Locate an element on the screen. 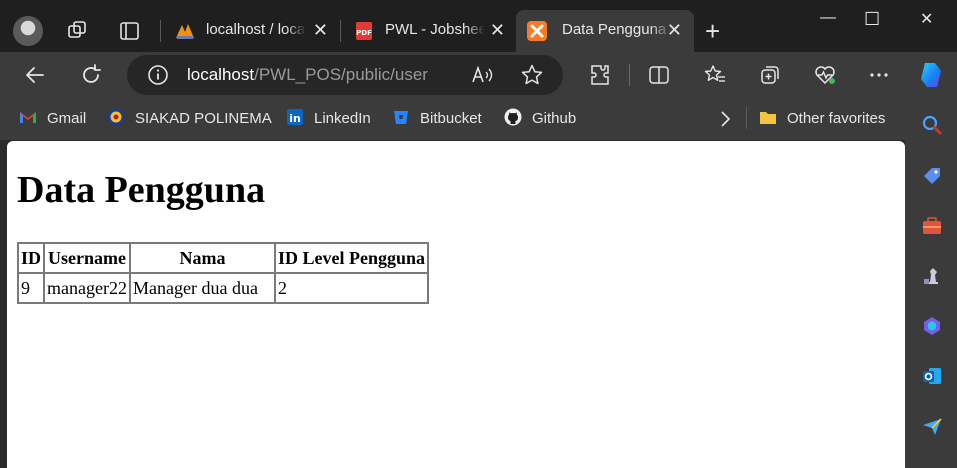 Image resolution: width=957 pixels, height=468 pixels. site-info-icon is located at coordinates (158, 75).